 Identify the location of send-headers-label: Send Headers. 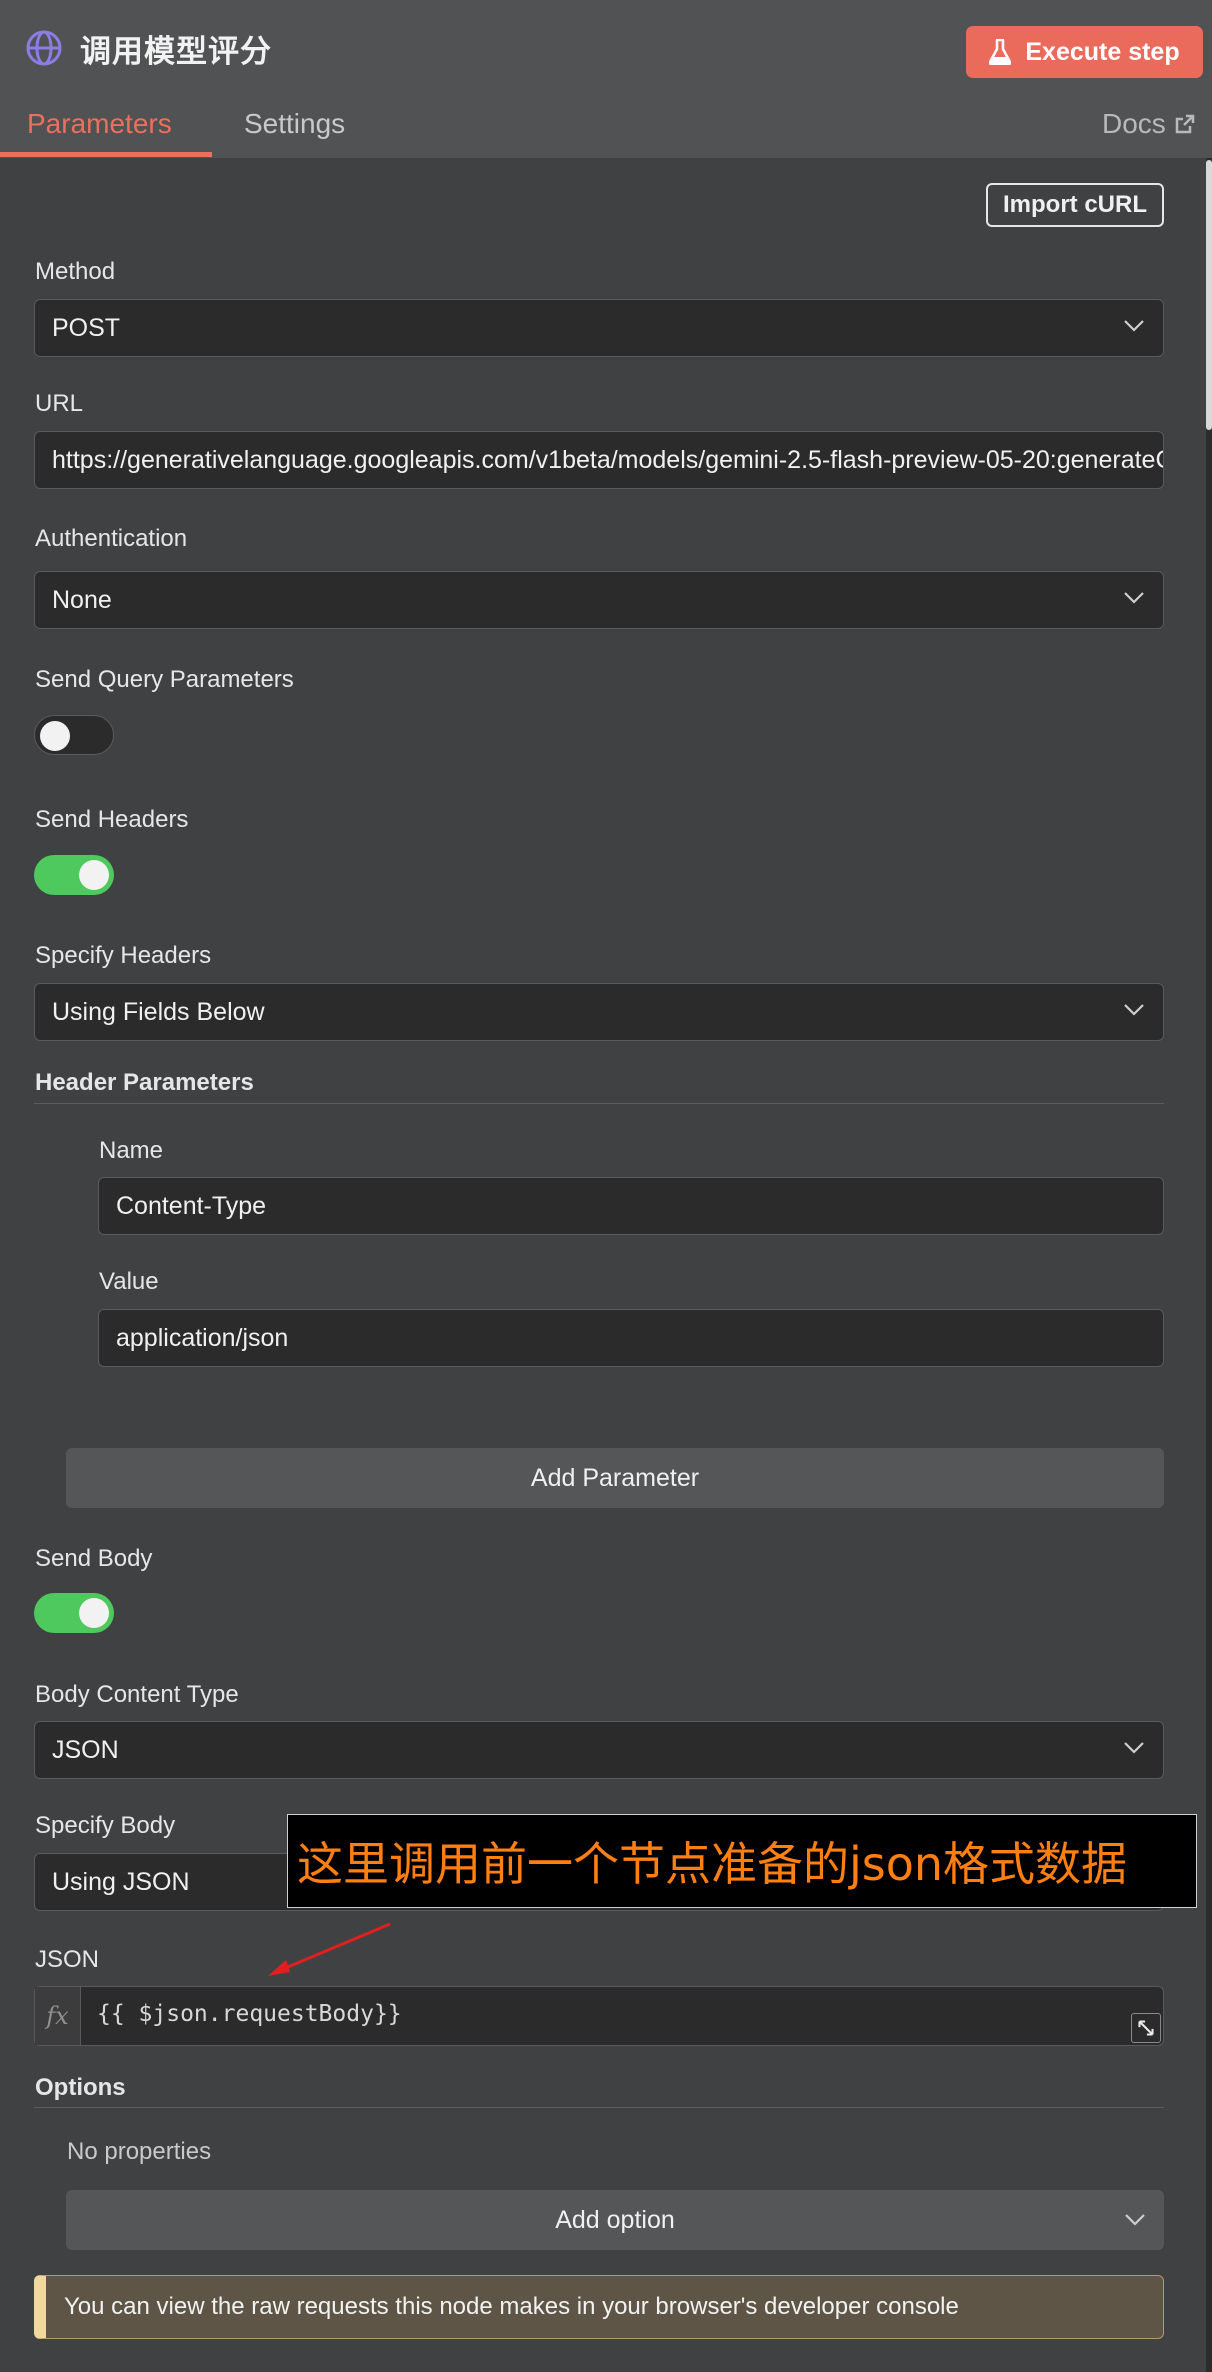
(112, 819).